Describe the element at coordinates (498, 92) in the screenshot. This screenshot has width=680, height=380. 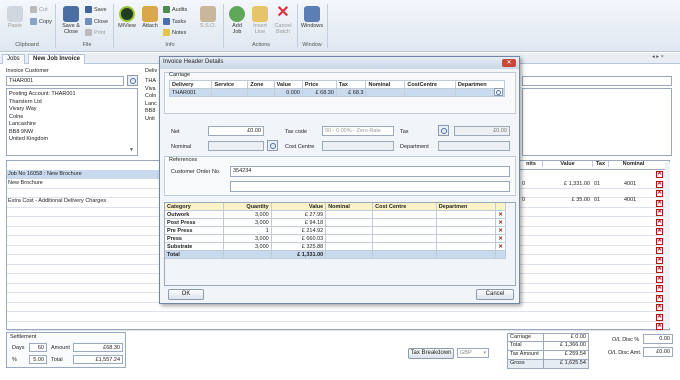
I see `carriage-lookup-button` at that location.